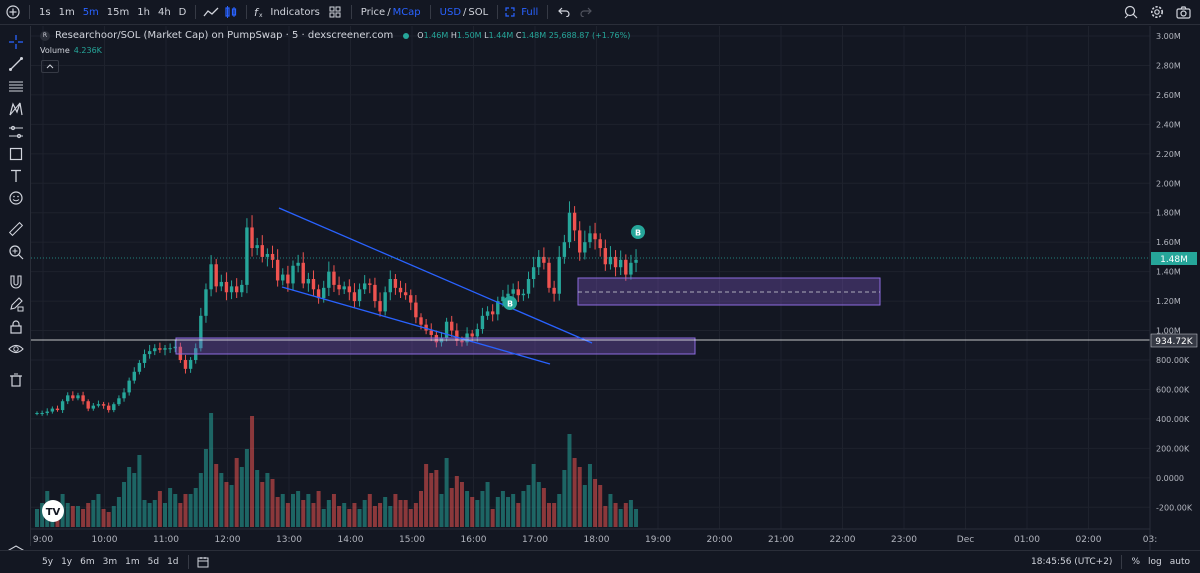 The image size is (1200, 573). Describe the element at coordinates (203, 562) in the screenshot. I see `calendar-icon` at that location.